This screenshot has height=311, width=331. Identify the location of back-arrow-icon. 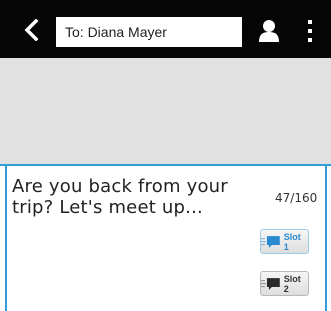
(32, 30).